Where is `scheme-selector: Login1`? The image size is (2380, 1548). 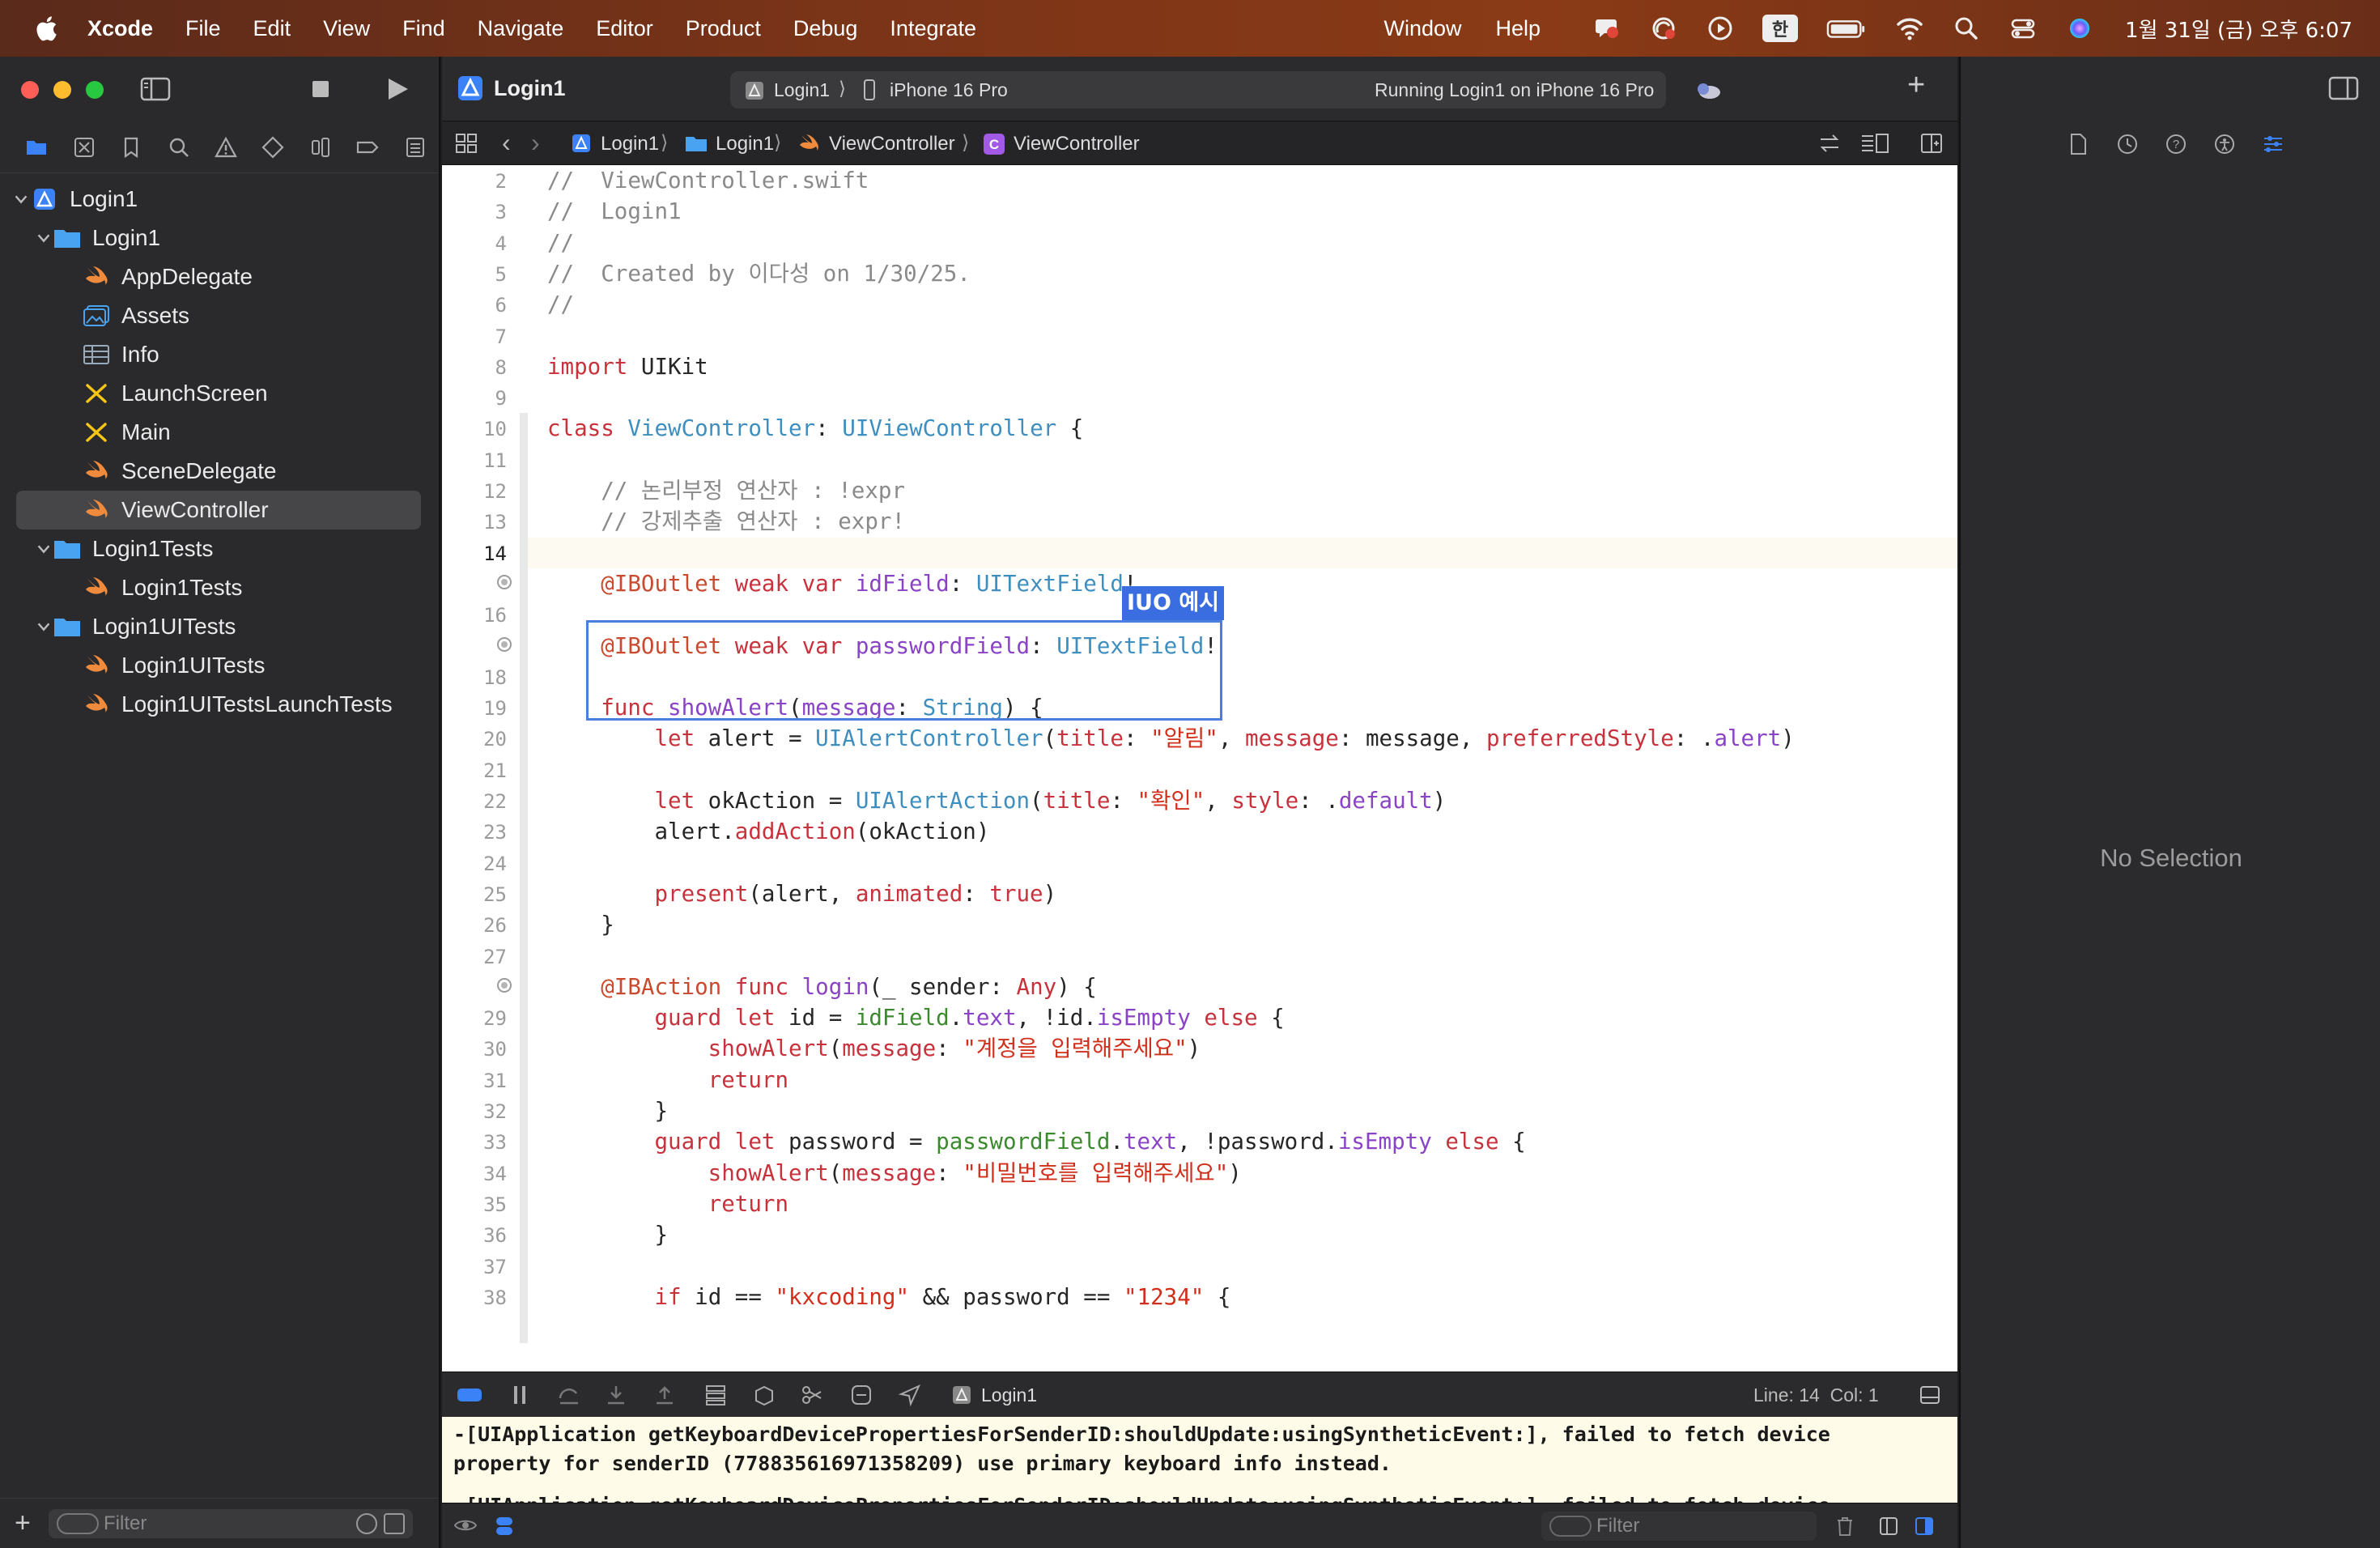
scheme-selector: Login1 is located at coordinates (802, 90).